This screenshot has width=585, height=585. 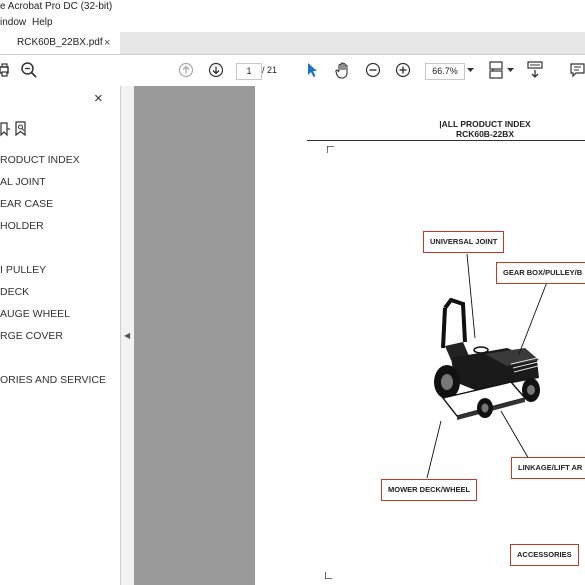 I want to click on panel-collapse-handle: ◀, so click(x=128, y=335).